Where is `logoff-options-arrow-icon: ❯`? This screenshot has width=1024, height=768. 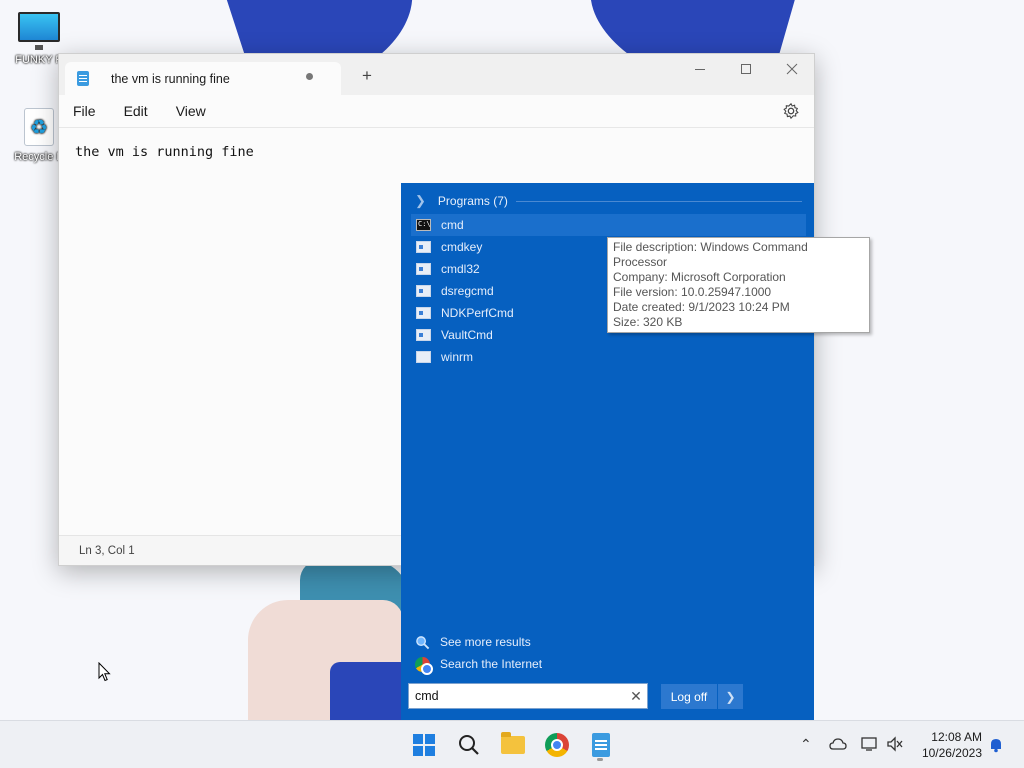
logoff-options-arrow-icon: ❯ is located at coordinates (730, 696).